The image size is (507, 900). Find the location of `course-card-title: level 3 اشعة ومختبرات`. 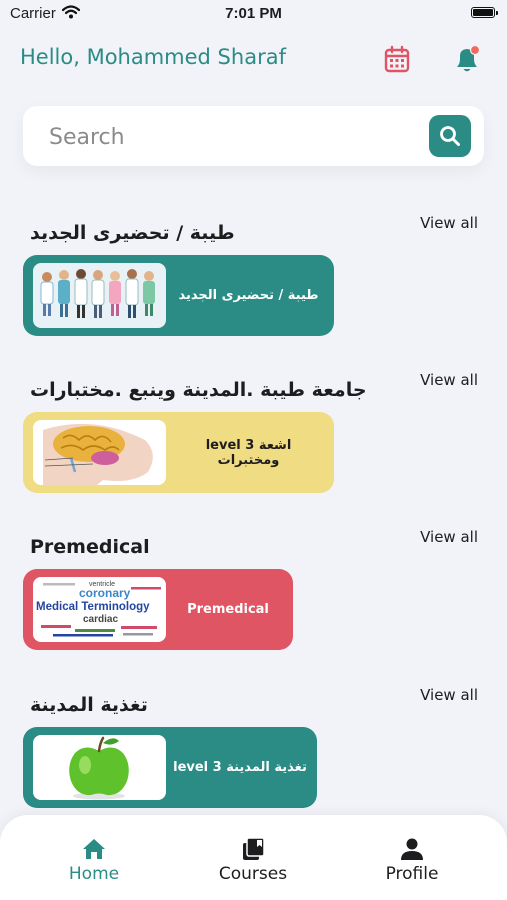

course-card-title: level 3 اشعة ومختبرات is located at coordinates (248, 452).